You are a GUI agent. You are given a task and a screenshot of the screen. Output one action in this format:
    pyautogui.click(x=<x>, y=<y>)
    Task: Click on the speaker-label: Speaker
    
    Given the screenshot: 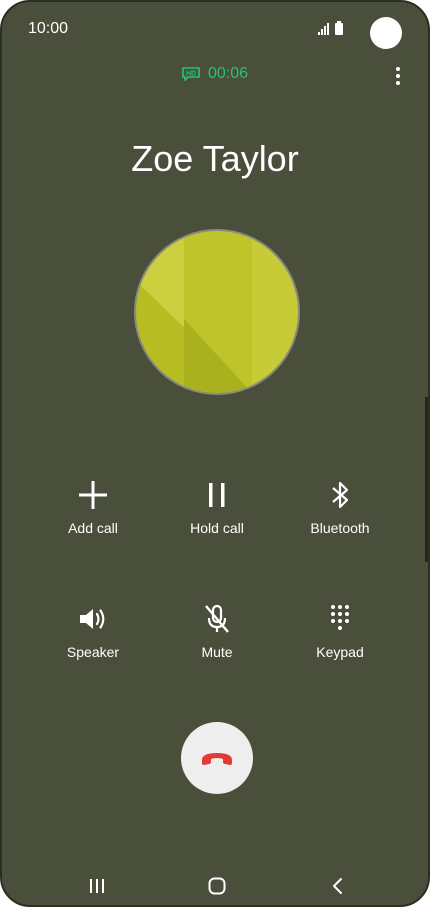 What is the action you would take?
    pyautogui.click(x=93, y=652)
    